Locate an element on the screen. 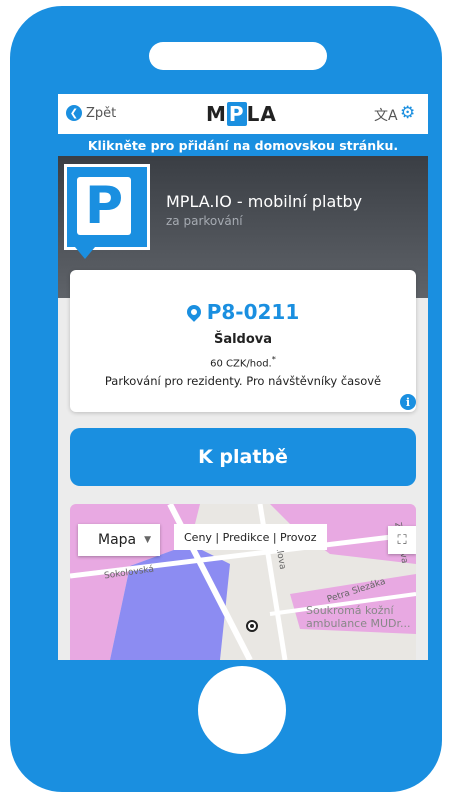 The width and height of the screenshot is (452, 796). phone-speaker is located at coordinates (238, 56).